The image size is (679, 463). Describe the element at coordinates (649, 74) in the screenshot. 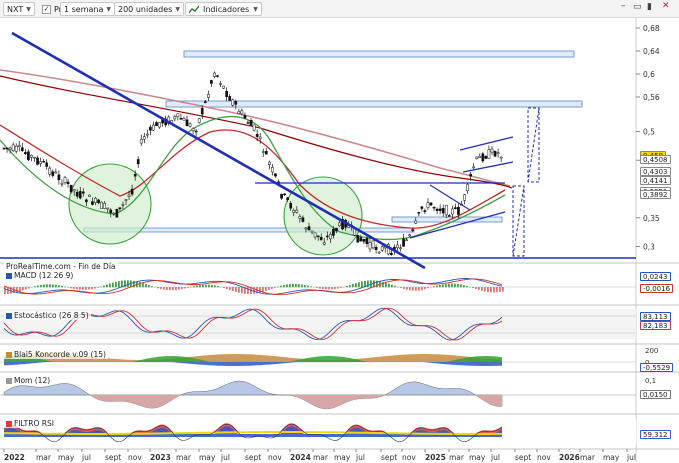

I see `price-tick-label: 0,6` at that location.